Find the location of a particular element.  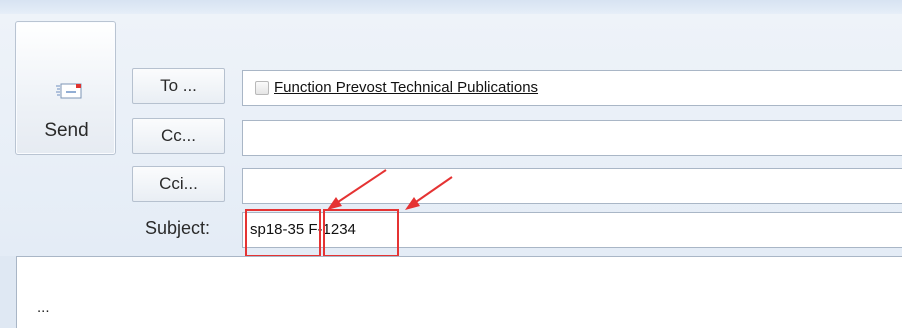

send-label: Send is located at coordinates (66, 130).